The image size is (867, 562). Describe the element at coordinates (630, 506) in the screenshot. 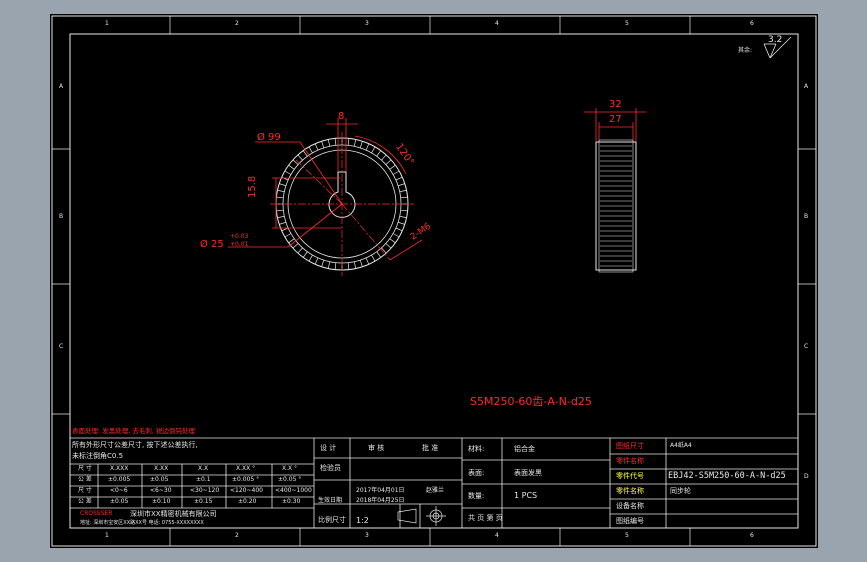

I see `tb-equipment-label: 设备名称` at that location.